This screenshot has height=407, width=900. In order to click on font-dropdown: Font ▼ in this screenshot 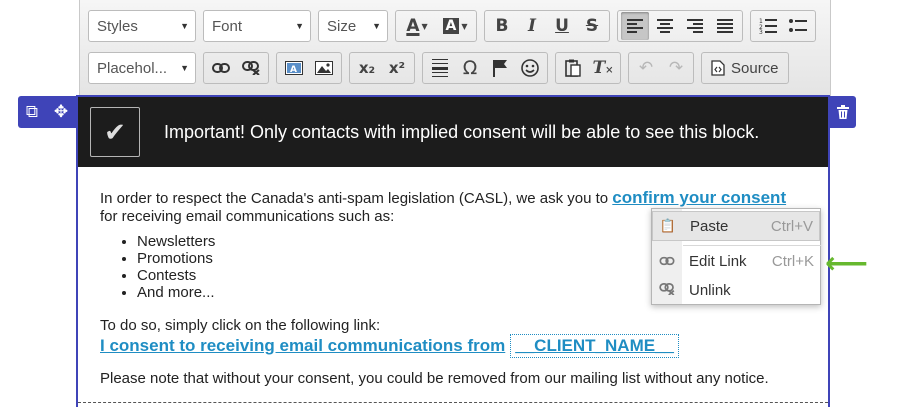, I will do `click(257, 26)`.